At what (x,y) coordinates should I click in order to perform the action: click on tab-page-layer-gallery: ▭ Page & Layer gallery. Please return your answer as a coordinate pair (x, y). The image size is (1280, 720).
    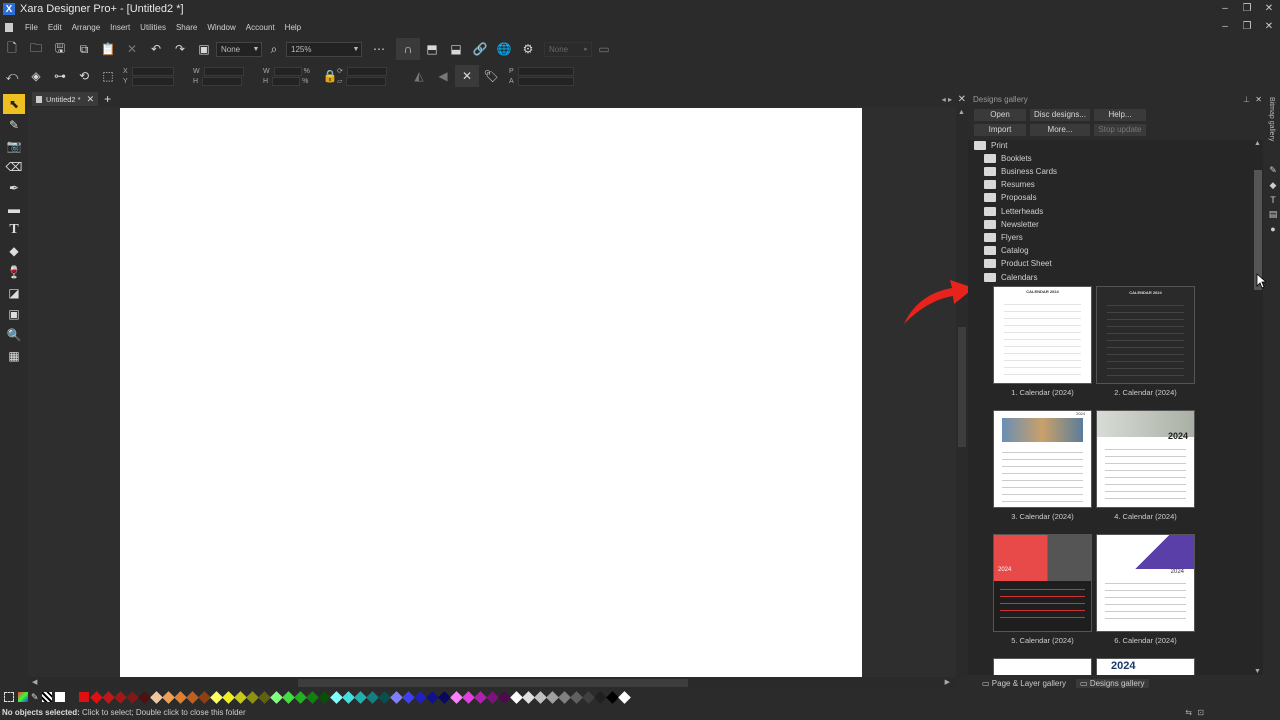
    Looking at the image, I should click on (1024, 683).